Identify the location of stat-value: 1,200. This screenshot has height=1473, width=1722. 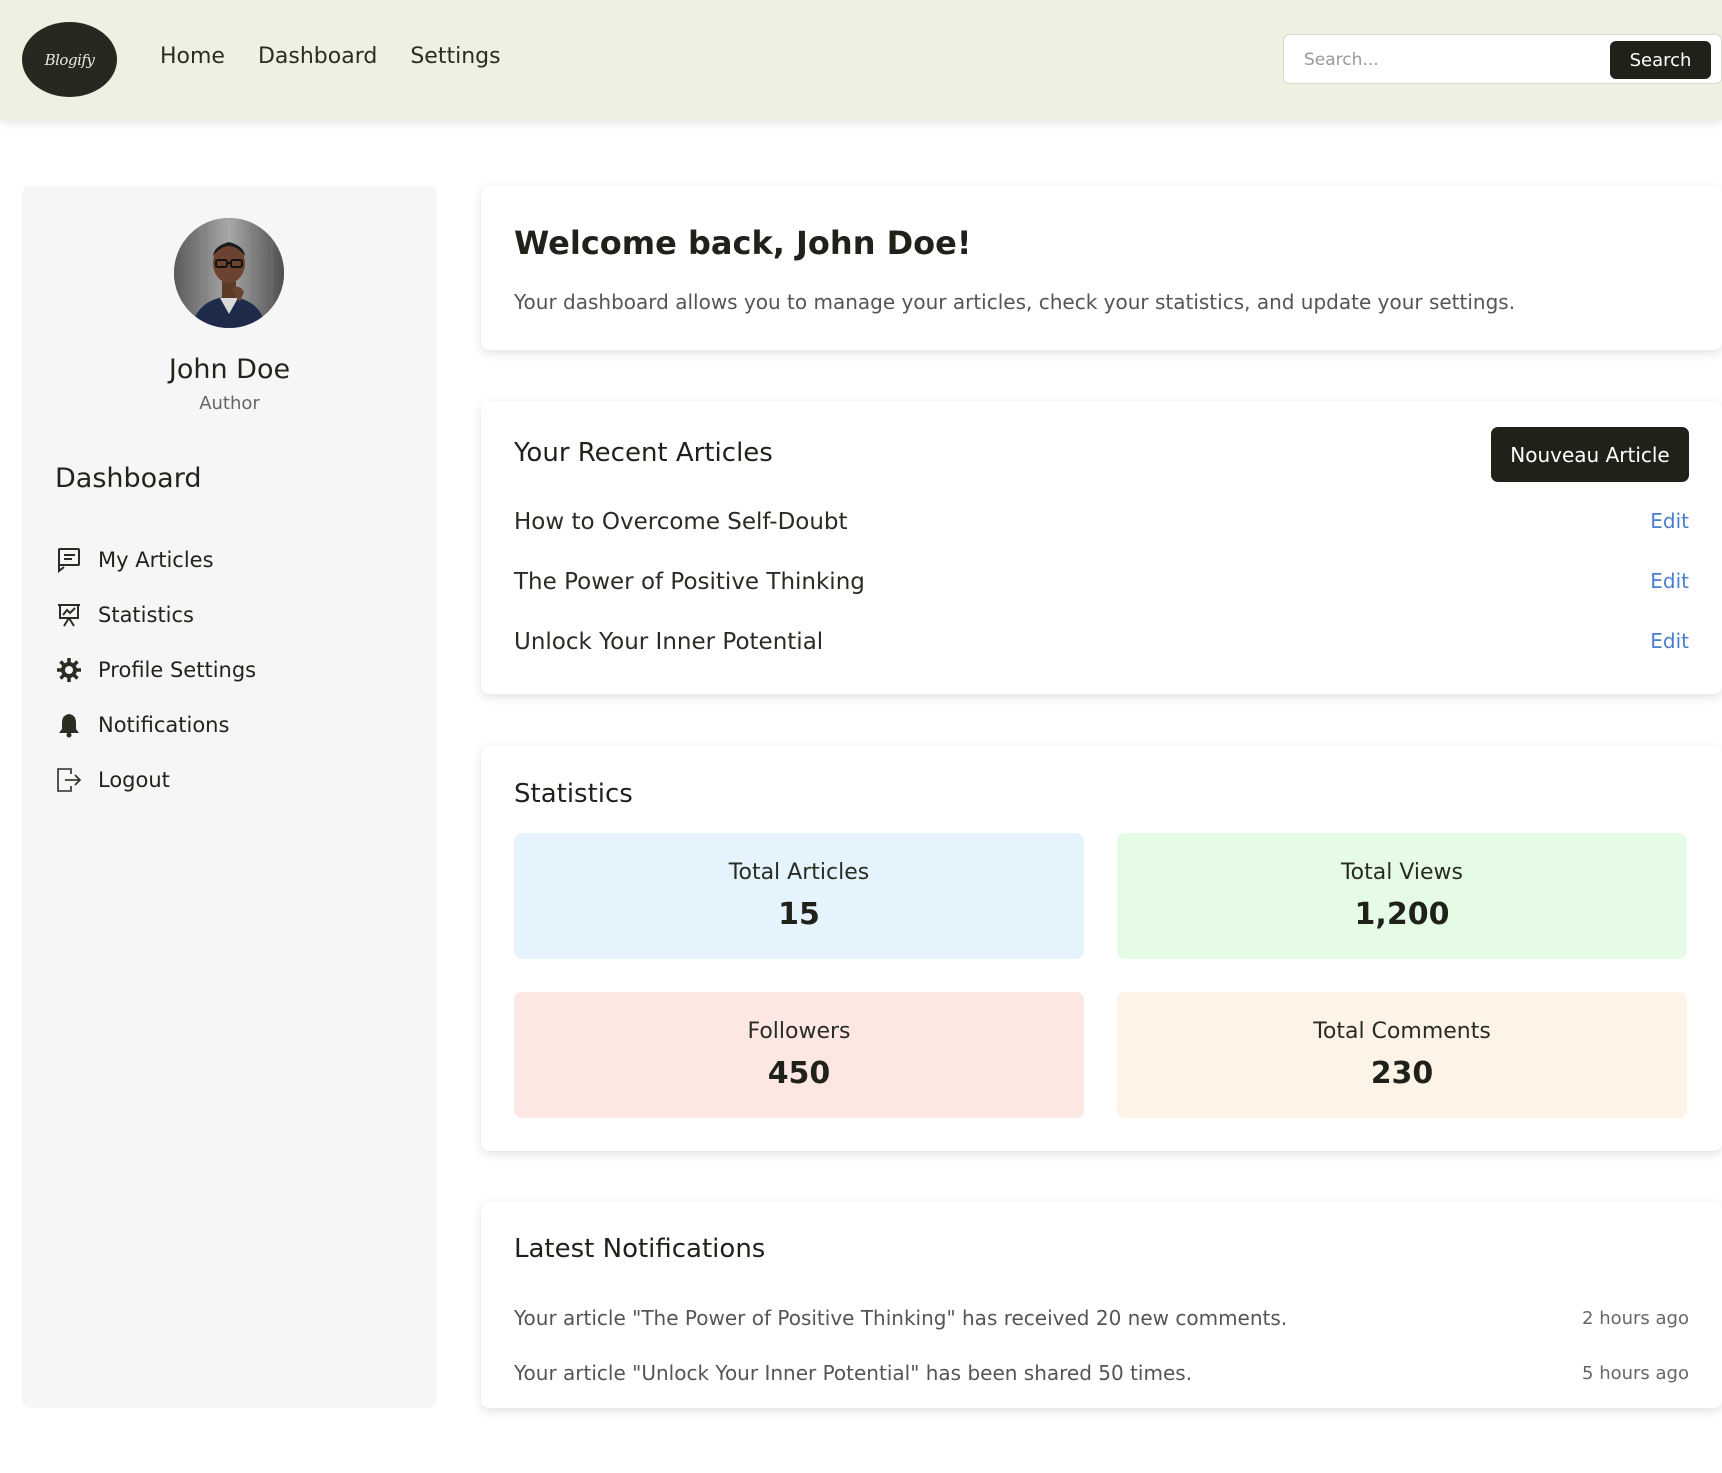
(1402, 914).